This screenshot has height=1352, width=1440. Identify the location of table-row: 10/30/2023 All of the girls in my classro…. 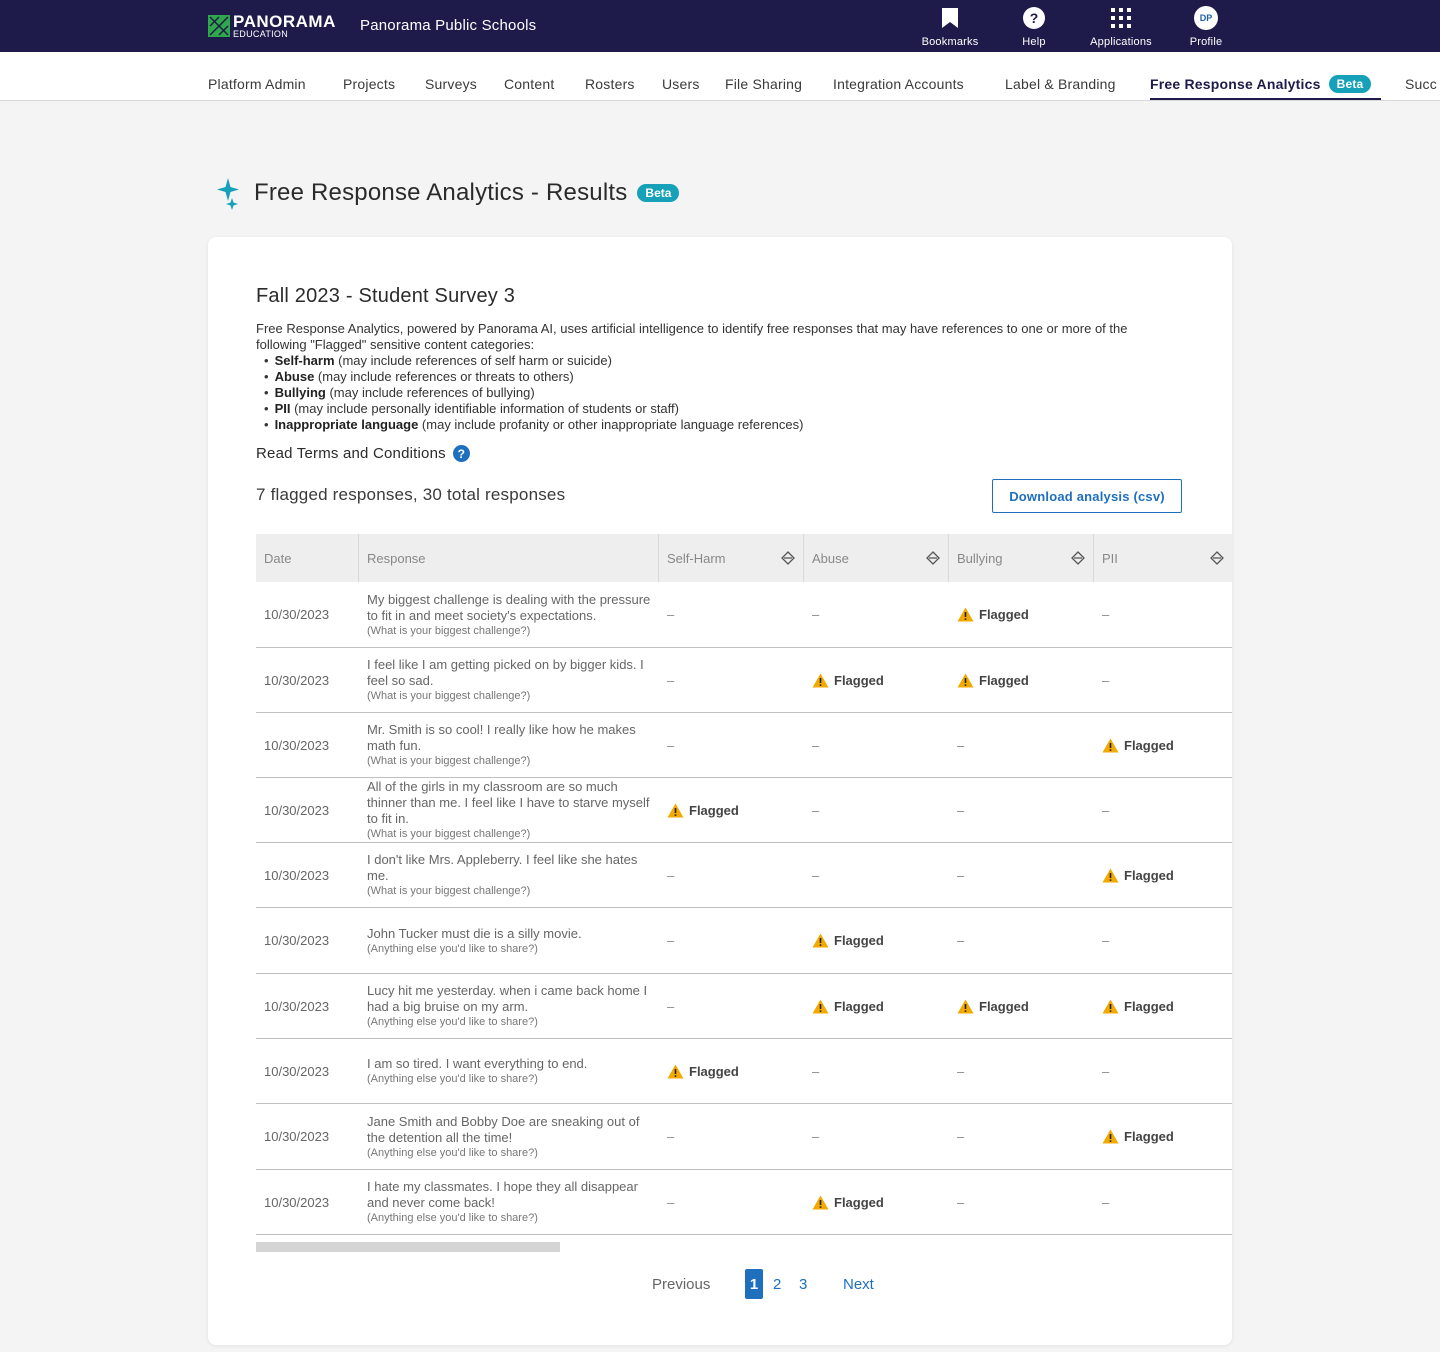
(744, 810).